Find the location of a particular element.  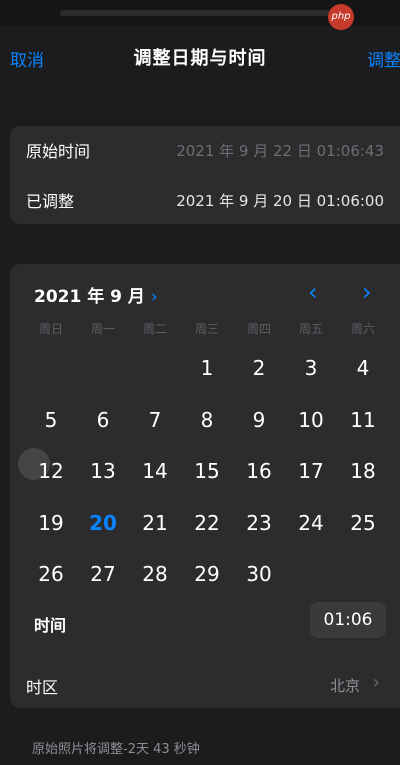

timezone-row: 时区 北京 › is located at coordinates (206, 686).